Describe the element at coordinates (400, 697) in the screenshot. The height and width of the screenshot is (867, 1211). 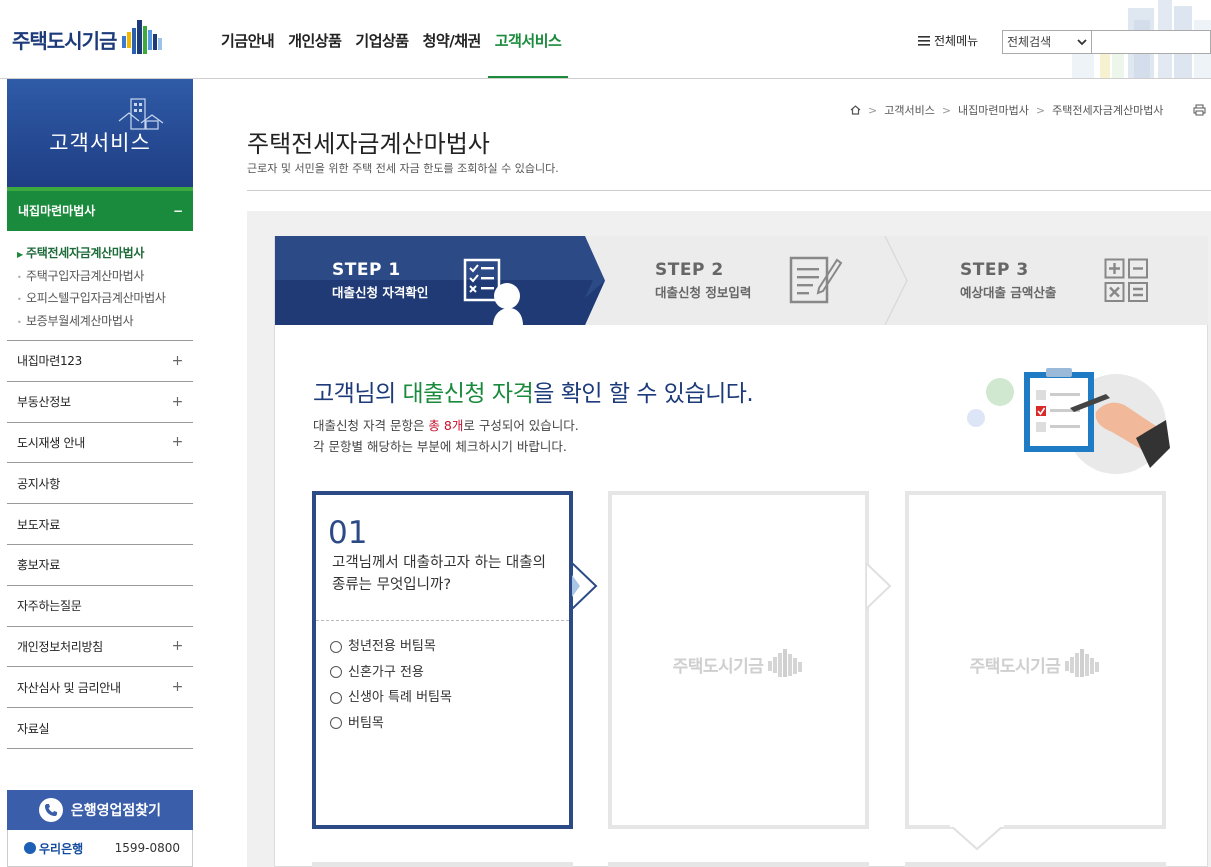
I see `option-label: 신생아 특례 버팀목` at that location.